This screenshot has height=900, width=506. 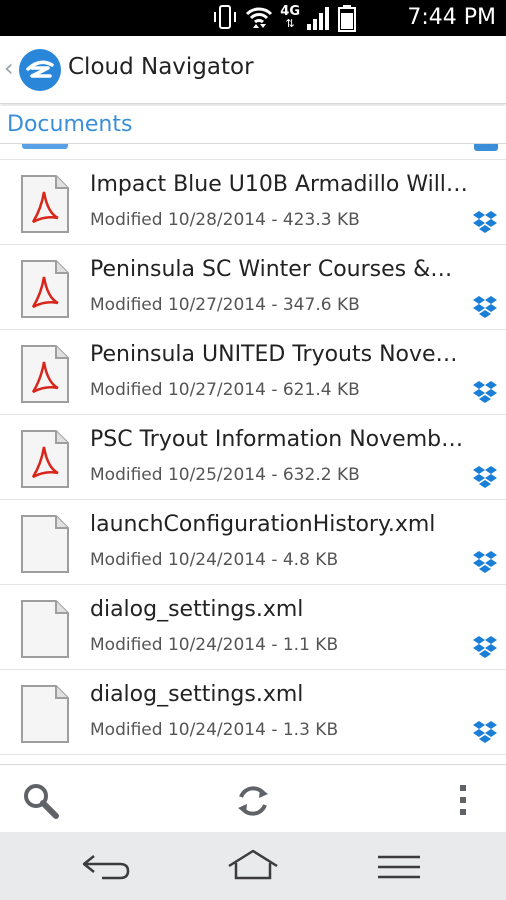 I want to click on home-icon, so click(x=253, y=865).